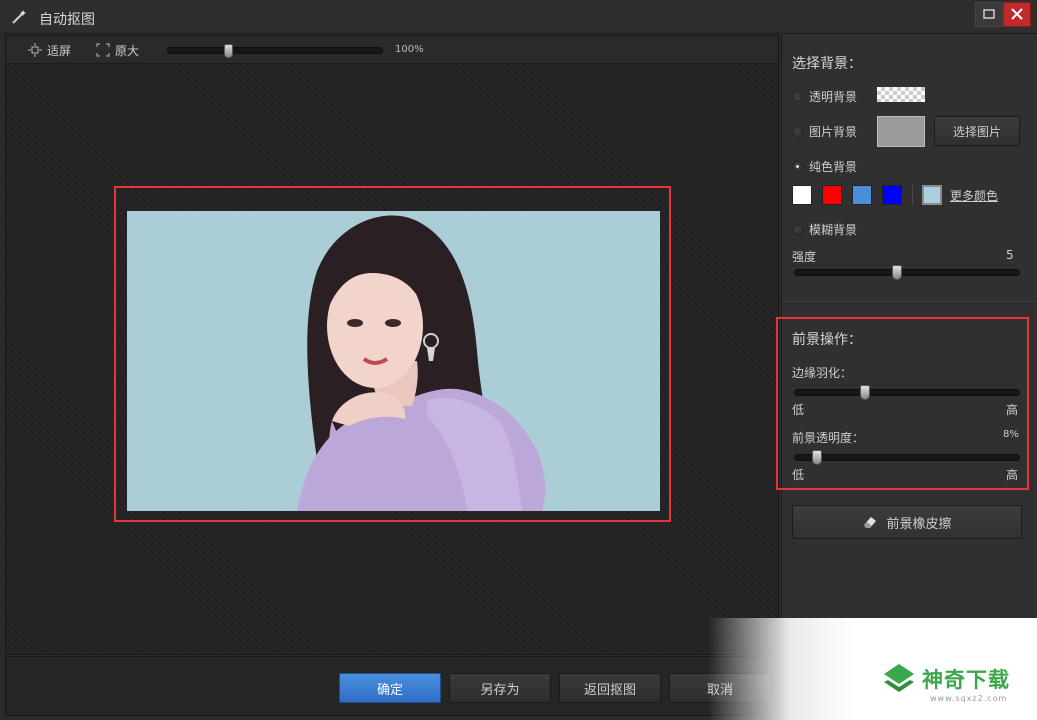 Image resolution: width=1037 pixels, height=720 pixels. I want to click on select-image-button: 选择图片, so click(977, 131).